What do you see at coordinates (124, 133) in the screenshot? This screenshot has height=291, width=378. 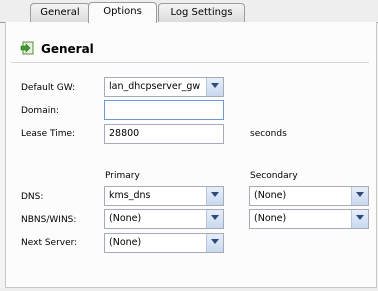 I see `lease-time-value: 28800` at bounding box center [124, 133].